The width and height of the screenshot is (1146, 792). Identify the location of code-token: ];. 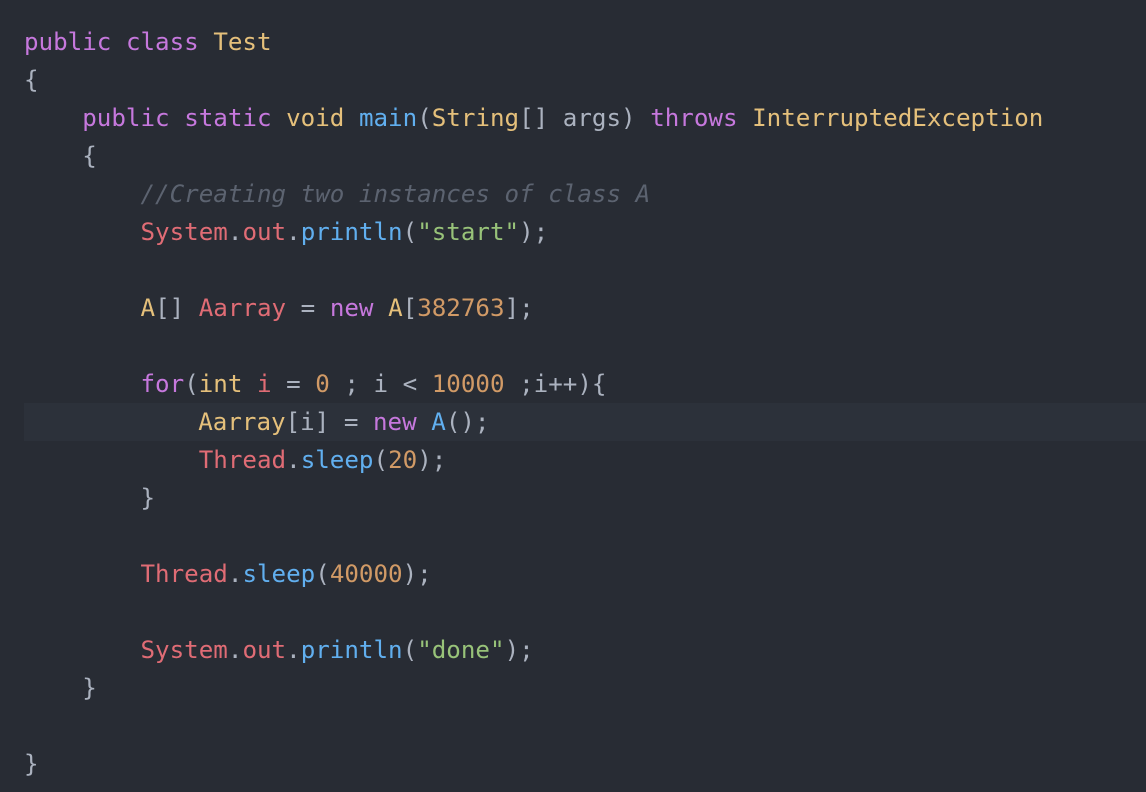
(519, 308).